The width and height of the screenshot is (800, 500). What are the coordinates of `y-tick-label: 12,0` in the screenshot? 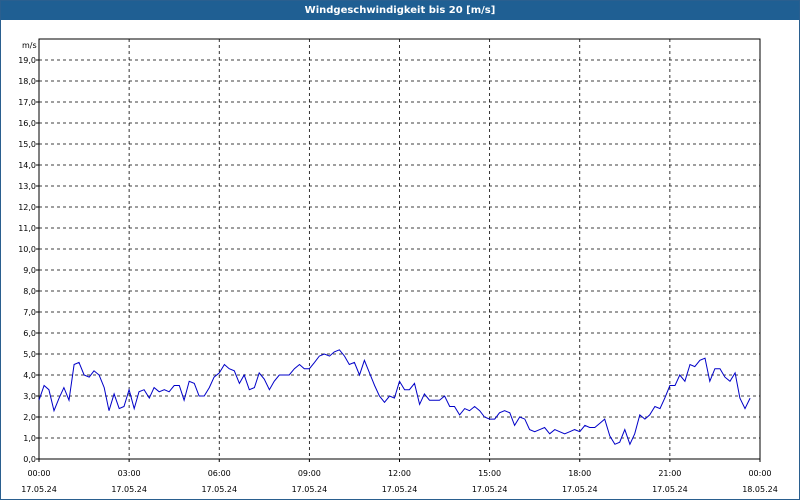 It's located at (27, 207).